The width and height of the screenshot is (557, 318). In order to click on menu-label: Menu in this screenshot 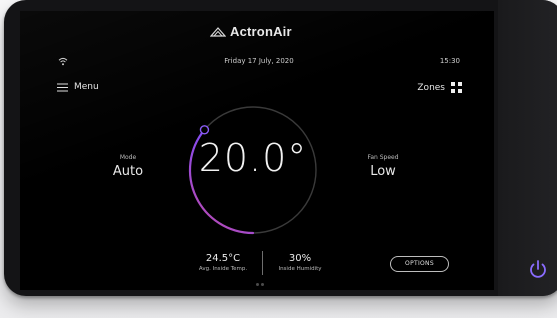, I will do `click(86, 87)`.